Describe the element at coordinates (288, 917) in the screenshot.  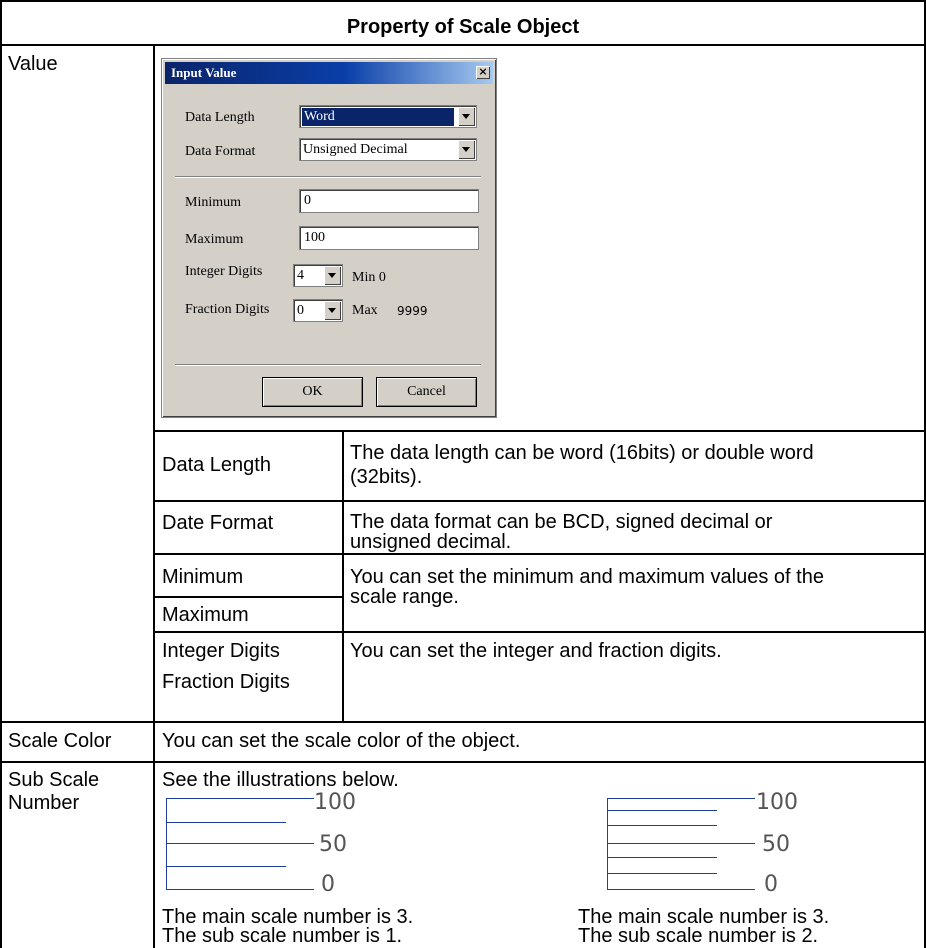
I see `left-caption-line1: The main scale number is 3.` at that location.